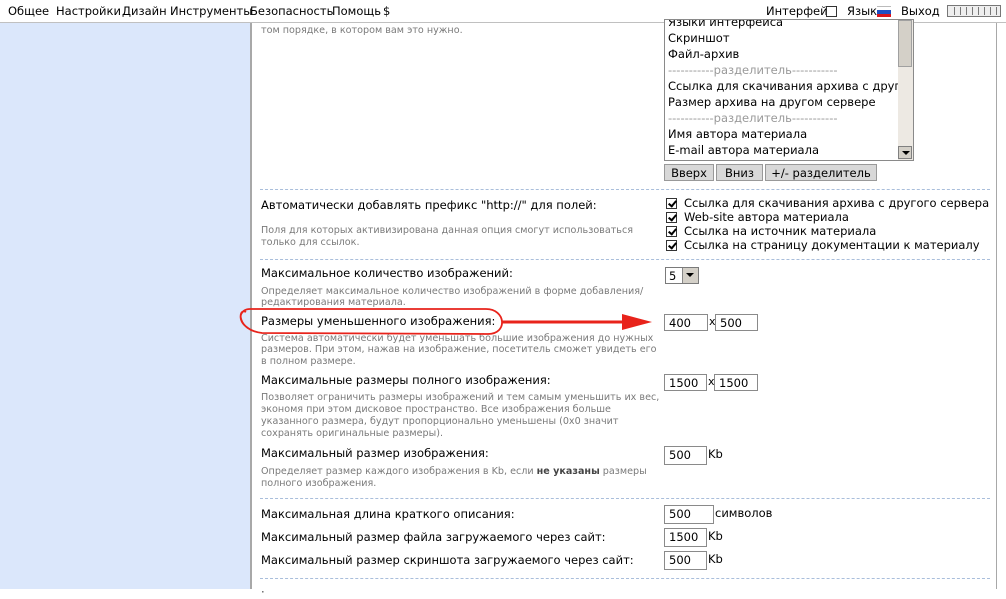 This screenshot has width=1006, height=599. What do you see at coordinates (905, 90) in the screenshot?
I see `listbox-scrollbar` at bounding box center [905, 90].